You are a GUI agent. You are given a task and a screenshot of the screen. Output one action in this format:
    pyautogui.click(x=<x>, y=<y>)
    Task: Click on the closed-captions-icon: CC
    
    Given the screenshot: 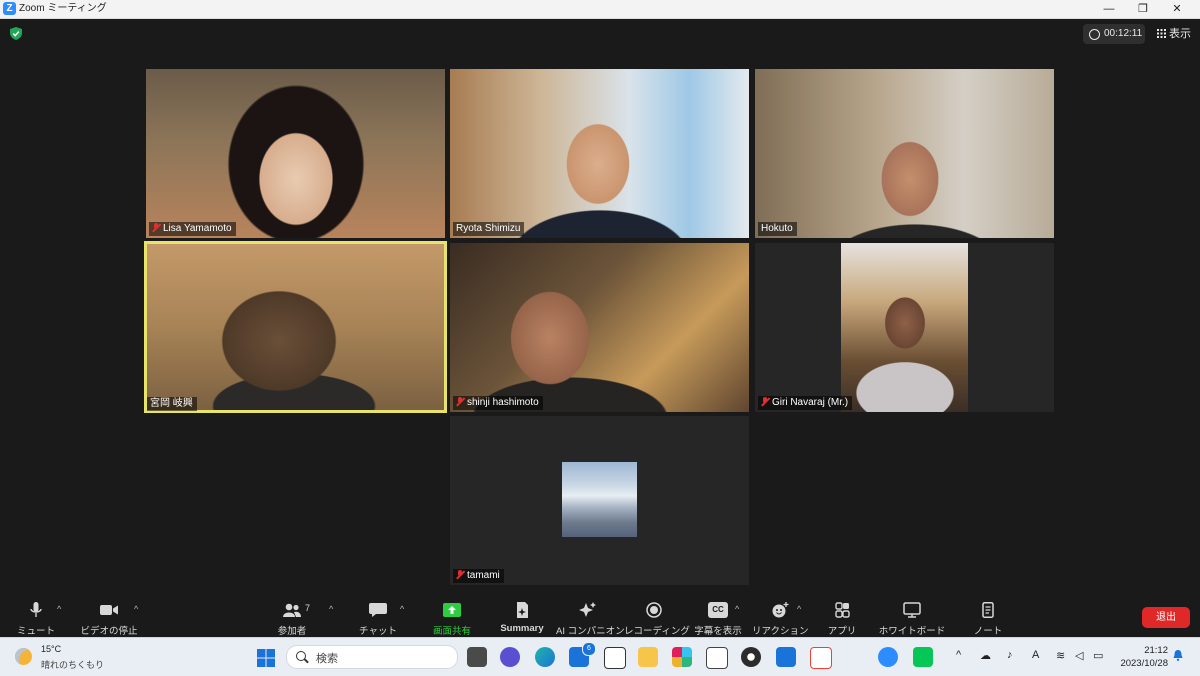 What is the action you would take?
    pyautogui.click(x=718, y=610)
    